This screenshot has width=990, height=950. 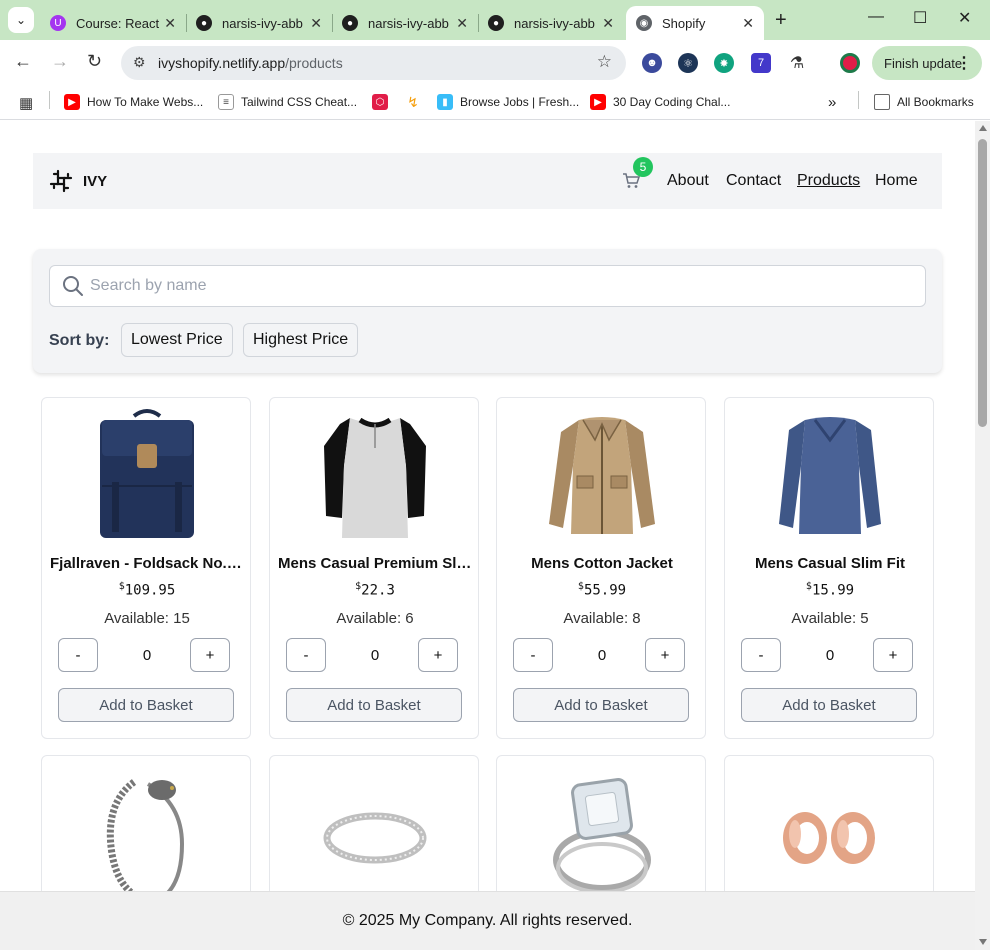 I want to click on diamond-ring-image, so click(x=602, y=836).